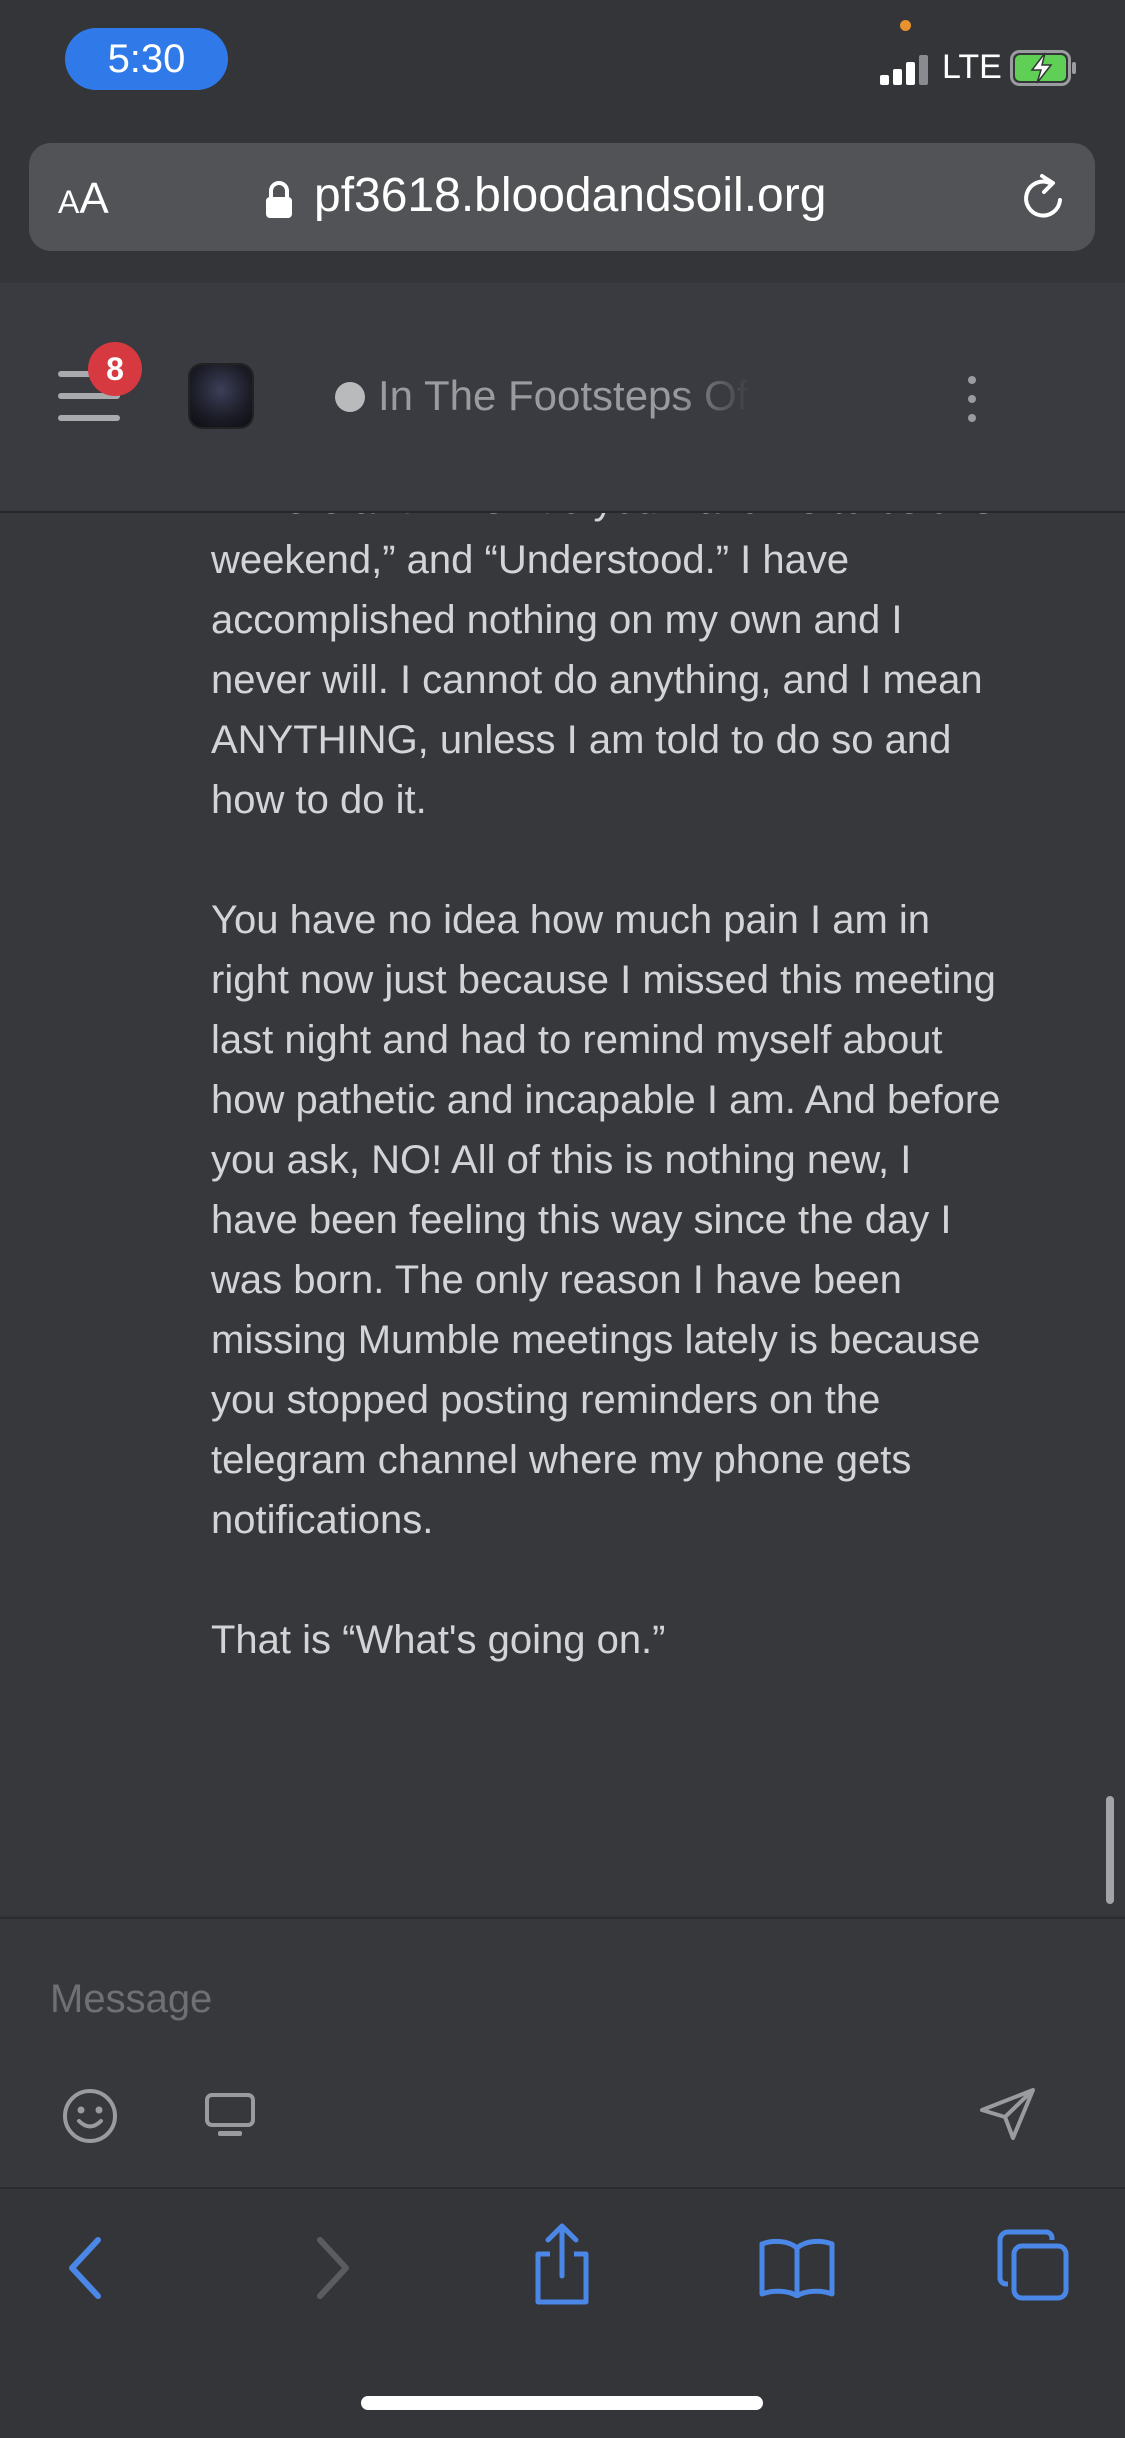 Image resolution: width=1125 pixels, height=2438 pixels. Describe the element at coordinates (87, 2268) in the screenshot. I see `chevron-left-icon` at that location.